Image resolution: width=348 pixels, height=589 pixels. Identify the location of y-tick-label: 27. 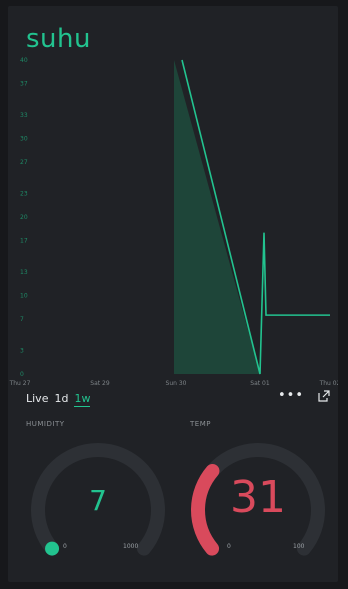
(24, 162).